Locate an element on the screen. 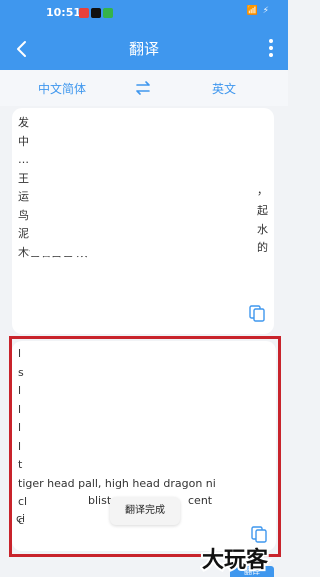 The height and width of the screenshot is (577, 320). page-title: 翻译 is located at coordinates (143, 49).